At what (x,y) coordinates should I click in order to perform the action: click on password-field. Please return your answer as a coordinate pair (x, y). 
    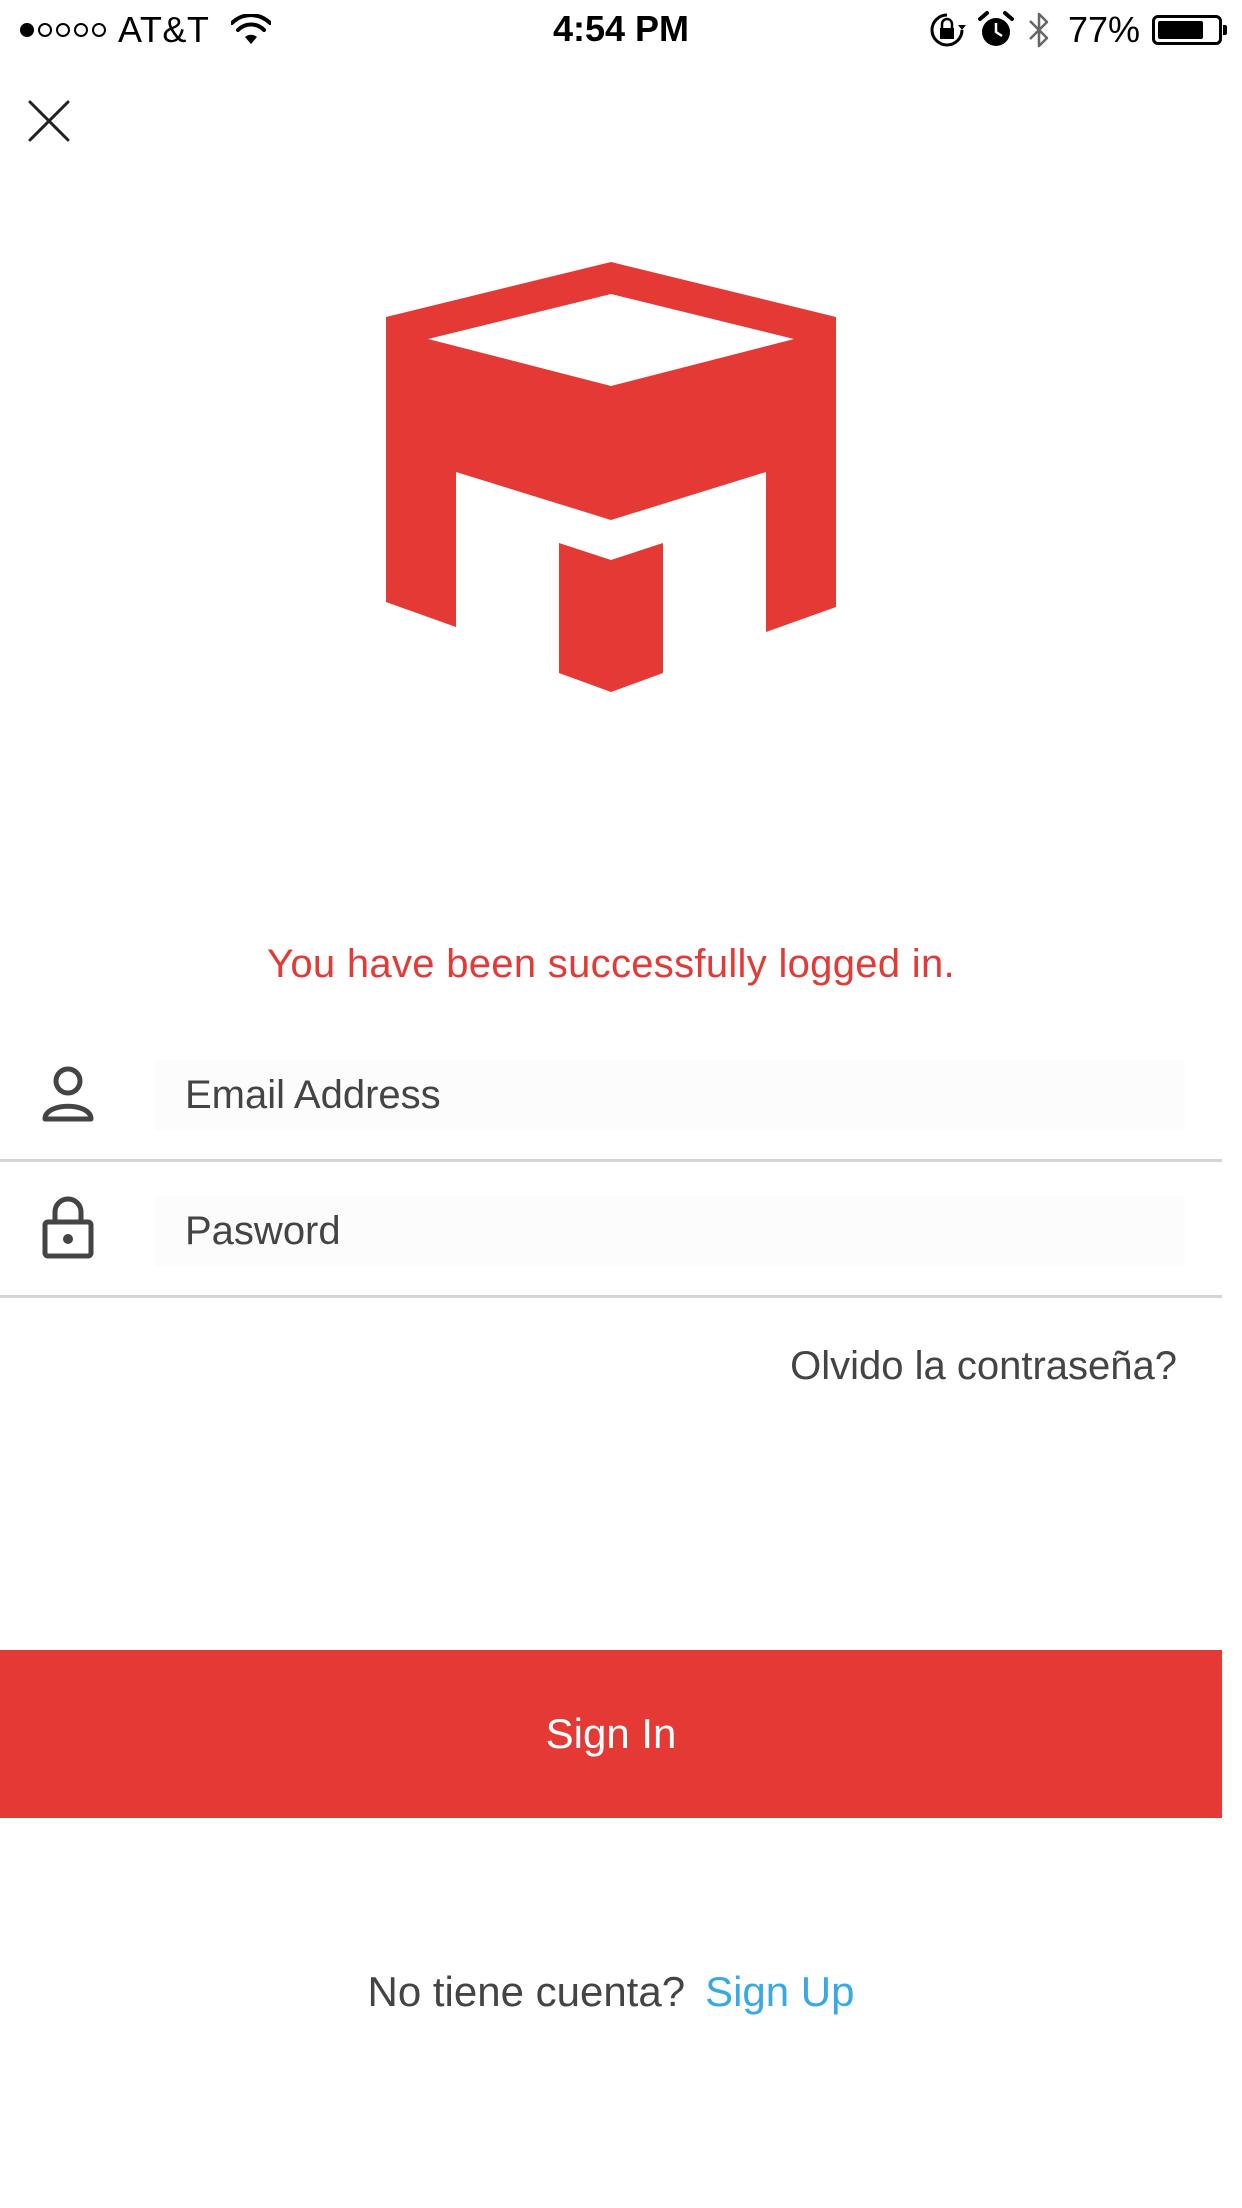
    Looking at the image, I should click on (670, 1231).